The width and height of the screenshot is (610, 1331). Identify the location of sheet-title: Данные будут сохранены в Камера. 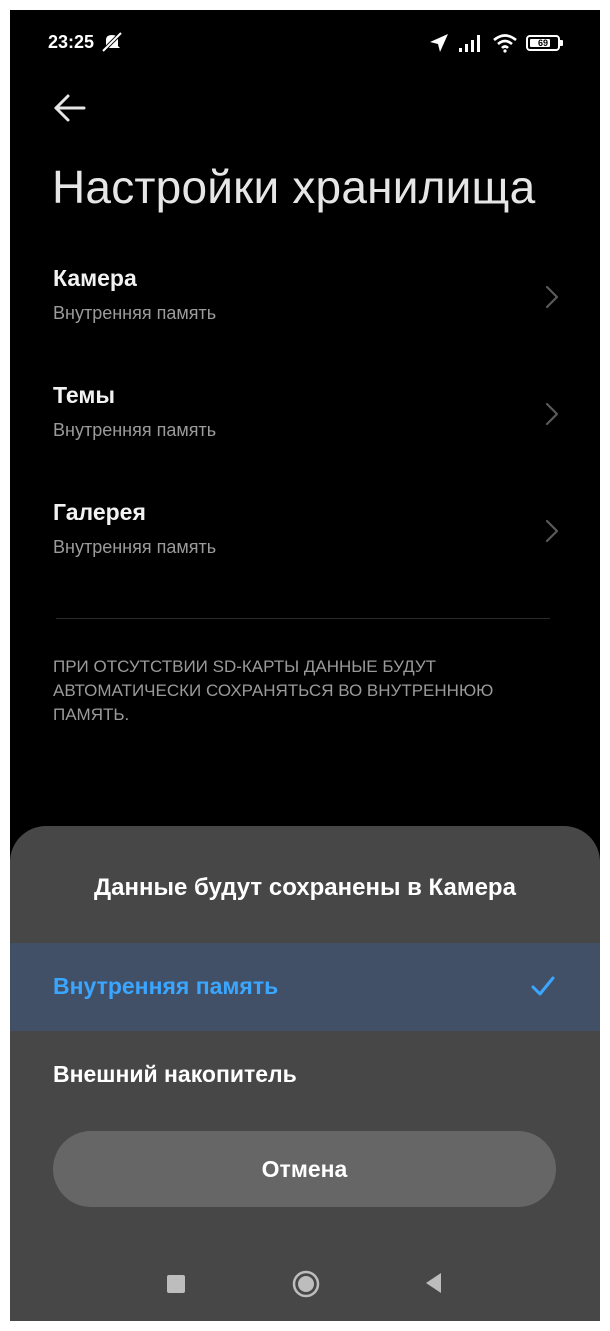
(305, 887).